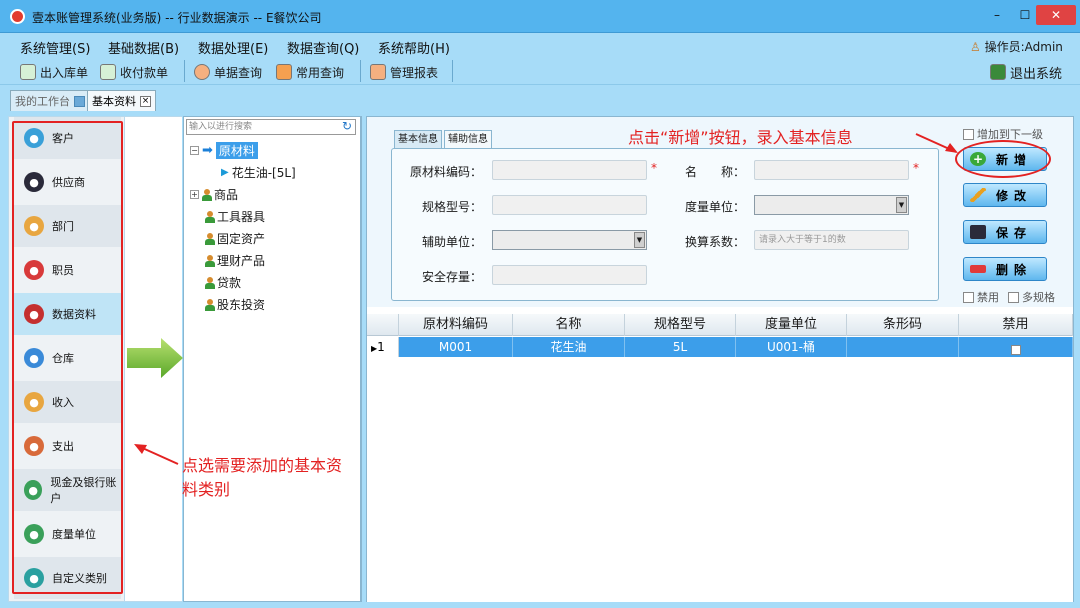 Image resolution: width=1080 pixels, height=608 pixels. I want to click on tab-workbench: 我的工作台, so click(50, 100).